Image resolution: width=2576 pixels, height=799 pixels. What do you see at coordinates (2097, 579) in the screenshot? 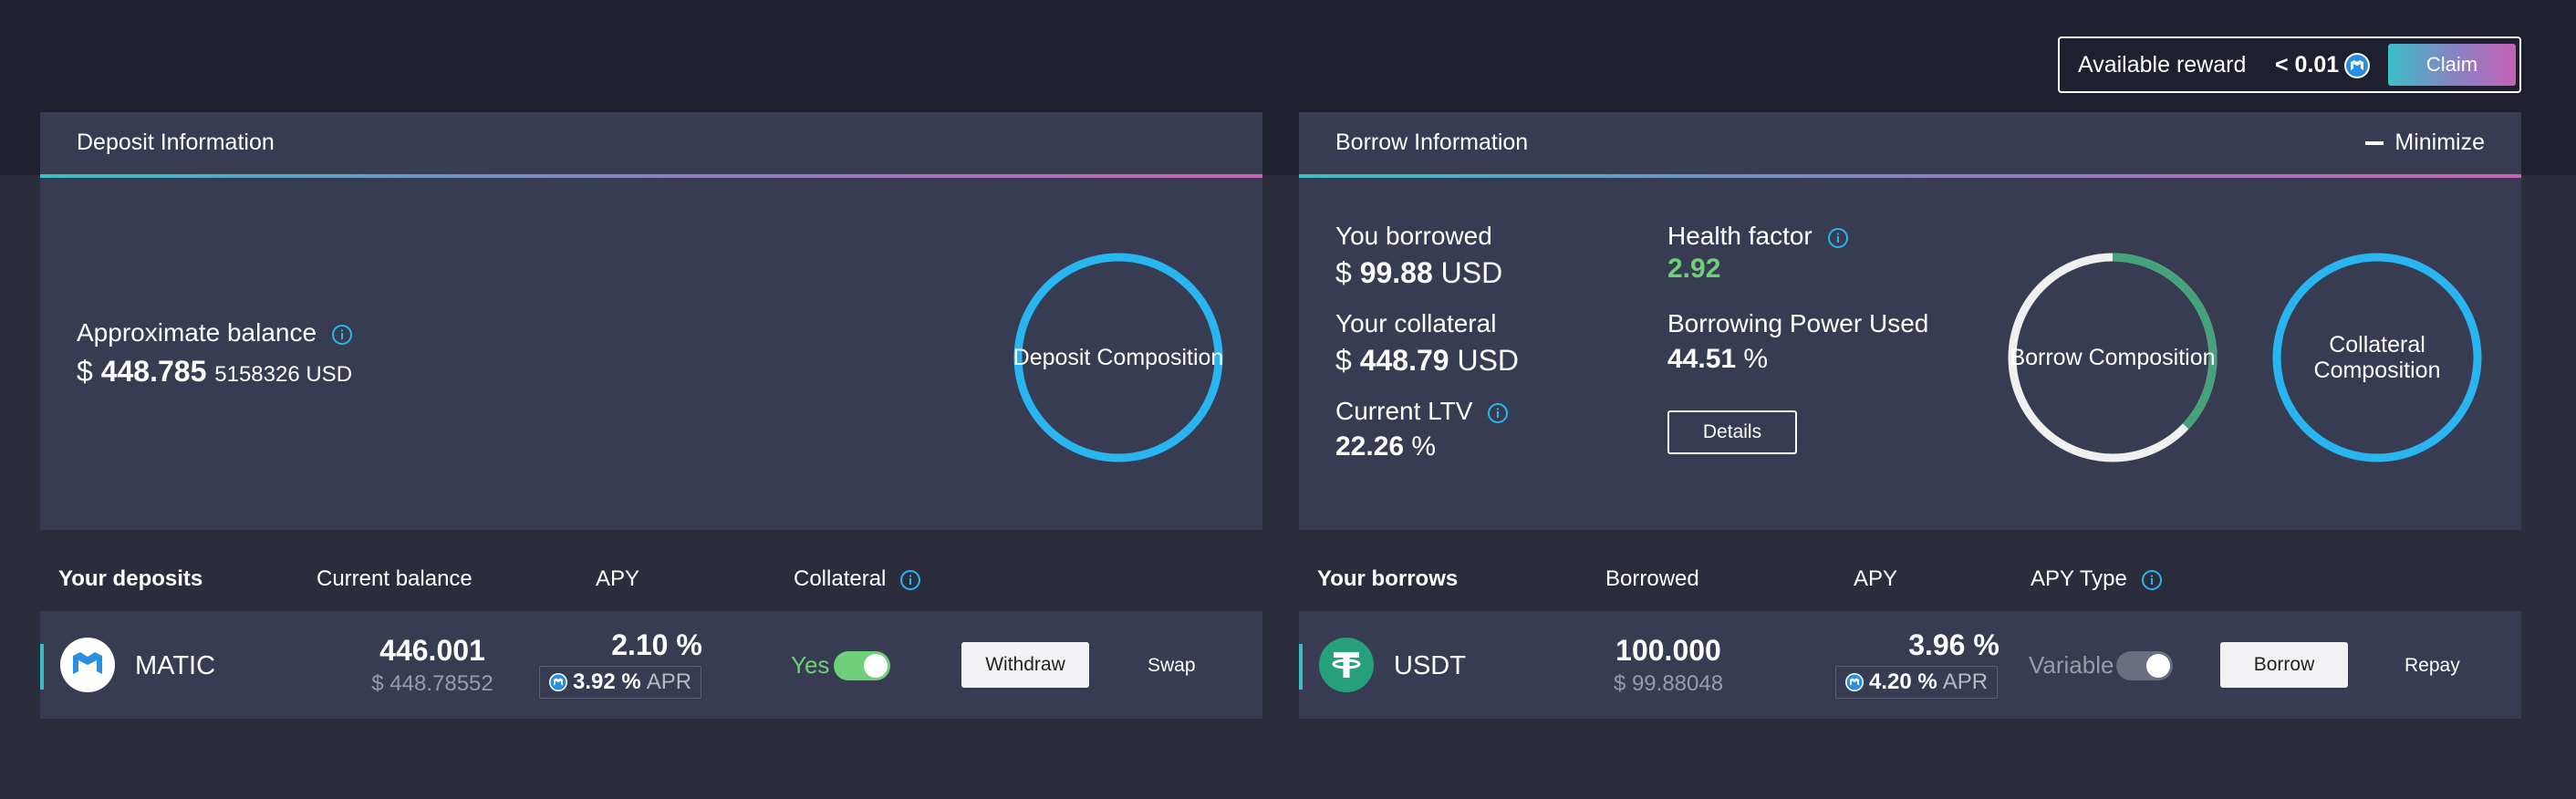
I see `header-apy-type: APY Type` at bounding box center [2097, 579].